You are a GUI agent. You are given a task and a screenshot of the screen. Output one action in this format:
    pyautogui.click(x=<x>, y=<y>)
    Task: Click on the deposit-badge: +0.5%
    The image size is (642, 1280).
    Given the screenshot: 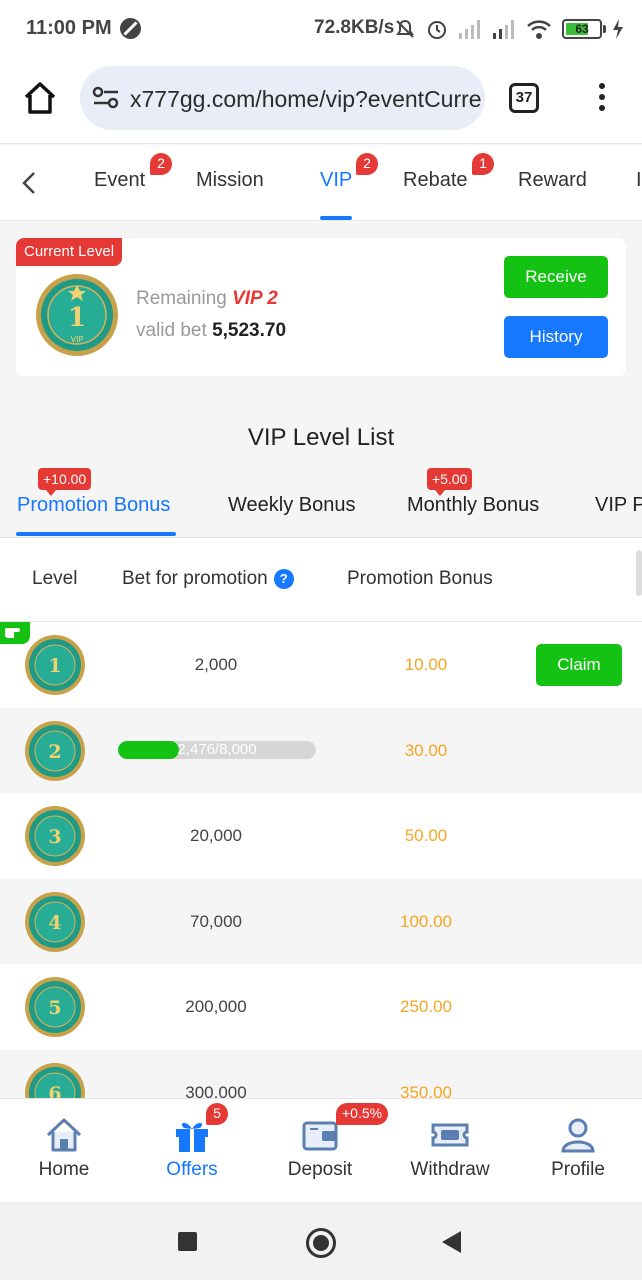 What is the action you would take?
    pyautogui.click(x=362, y=1114)
    